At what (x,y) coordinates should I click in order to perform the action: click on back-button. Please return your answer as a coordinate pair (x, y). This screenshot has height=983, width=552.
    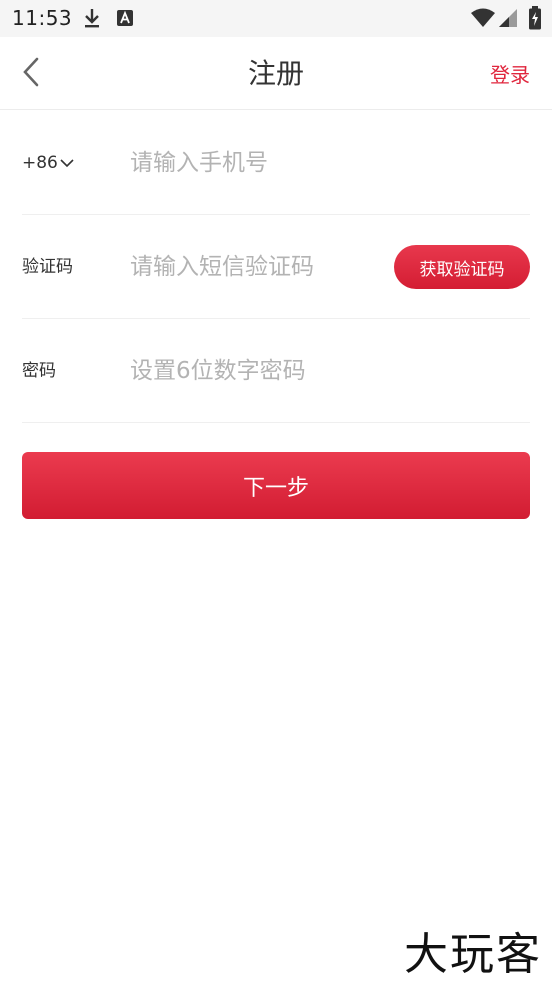
    Looking at the image, I should click on (31, 74).